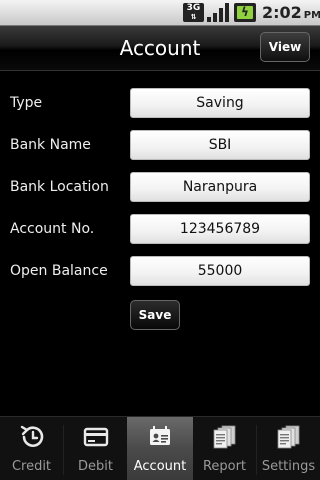 The height and width of the screenshot is (480, 320). I want to click on tab-settings: Settings, so click(288, 448).